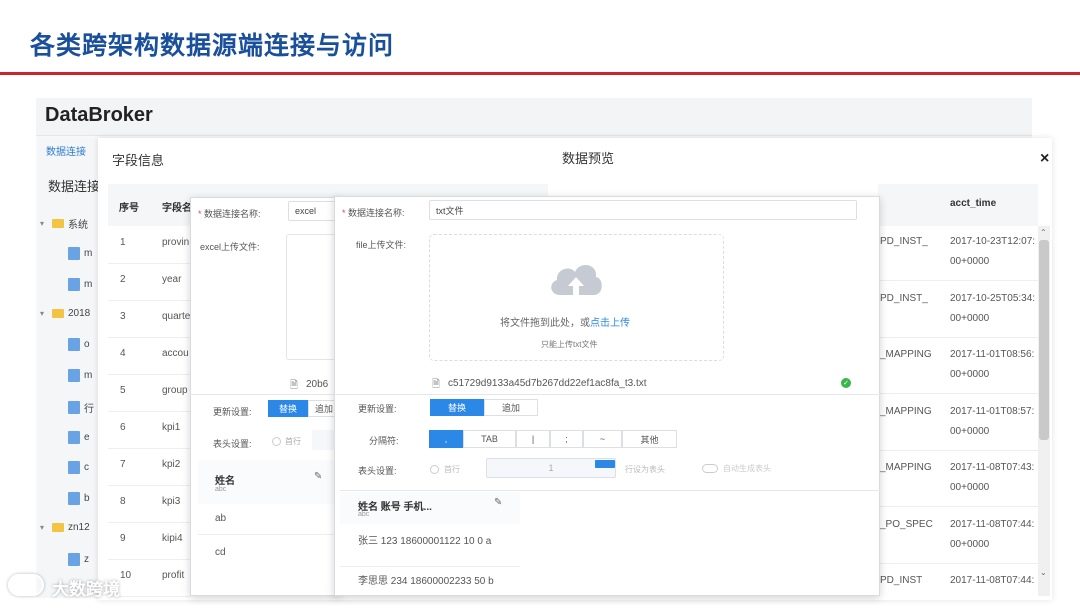 This screenshot has width=1080, height=608. I want to click on txt-preview-divider, so click(610, 490).